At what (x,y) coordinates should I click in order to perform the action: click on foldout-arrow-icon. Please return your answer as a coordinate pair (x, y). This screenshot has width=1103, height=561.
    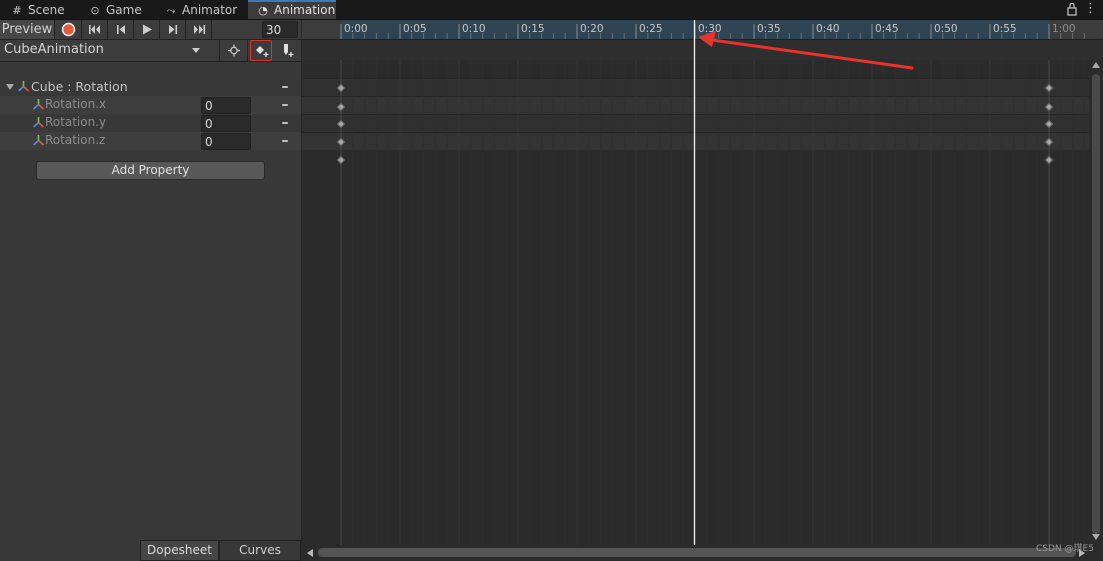
    Looking at the image, I should click on (10, 87).